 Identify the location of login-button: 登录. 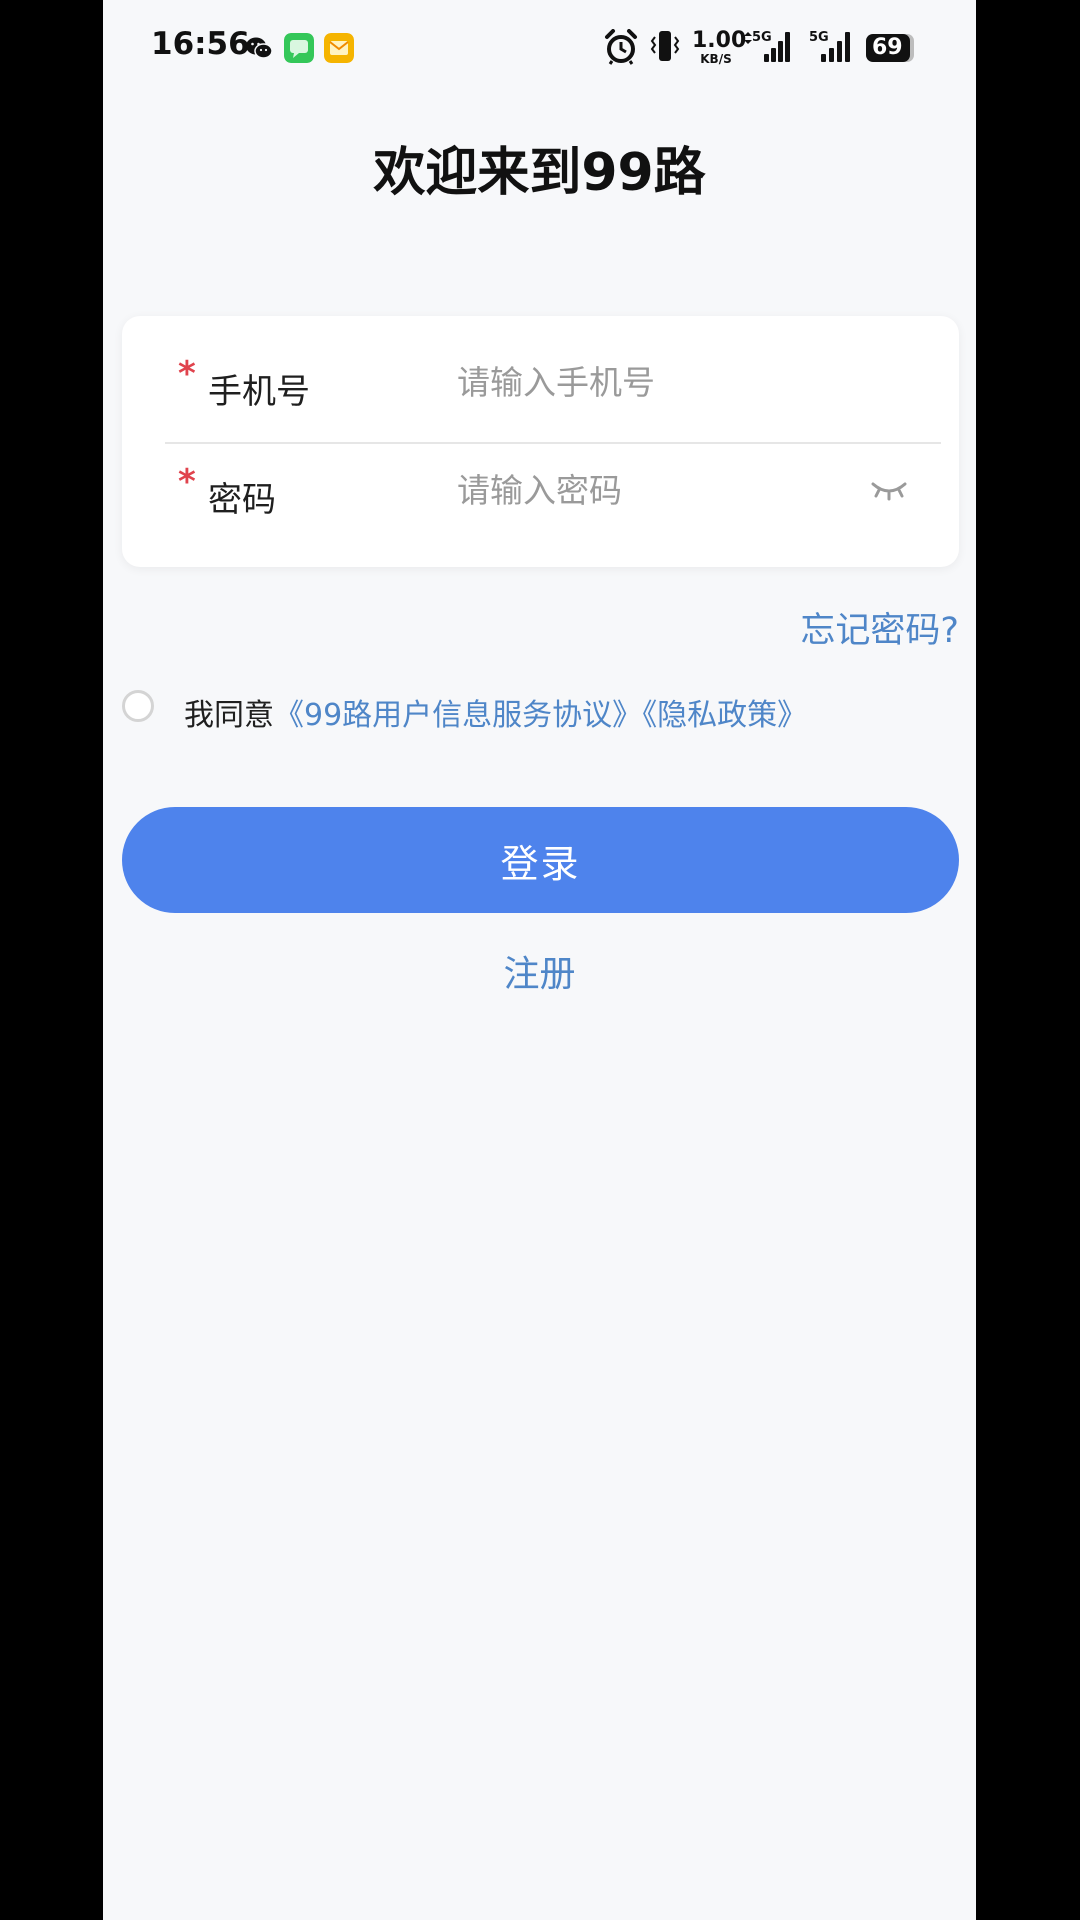
(540, 860).